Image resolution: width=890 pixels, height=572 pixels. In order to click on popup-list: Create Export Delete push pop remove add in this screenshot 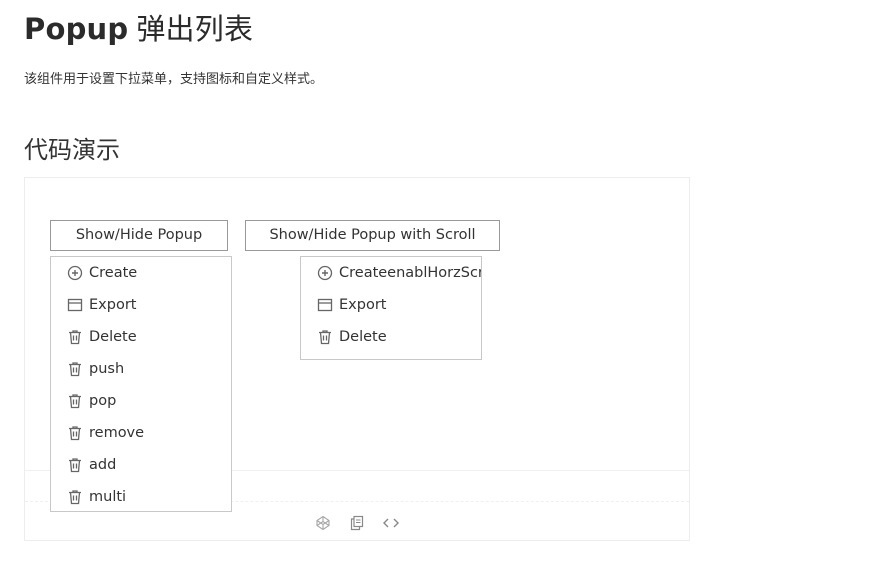, I will do `click(141, 384)`.